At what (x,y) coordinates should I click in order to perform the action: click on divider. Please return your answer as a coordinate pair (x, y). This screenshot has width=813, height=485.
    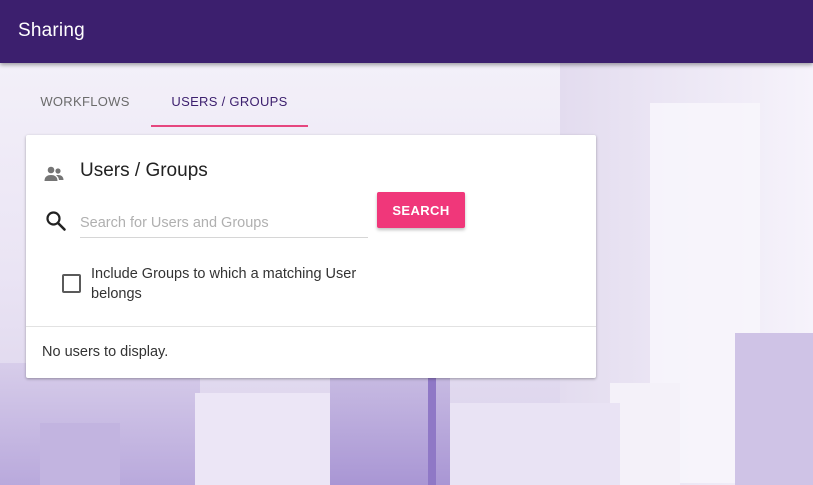
    Looking at the image, I should click on (311, 326).